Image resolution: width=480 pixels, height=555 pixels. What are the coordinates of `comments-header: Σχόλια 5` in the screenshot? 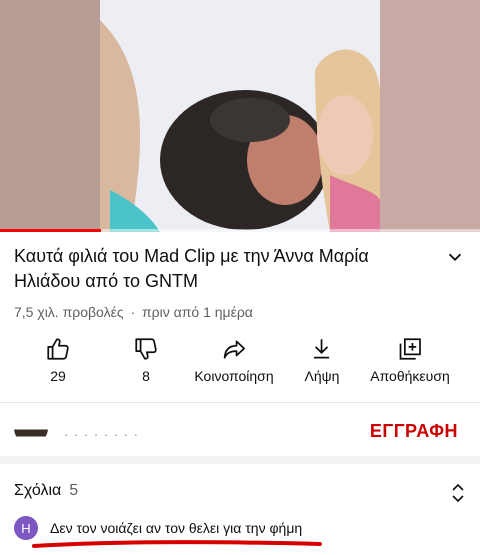 It's located at (46, 491).